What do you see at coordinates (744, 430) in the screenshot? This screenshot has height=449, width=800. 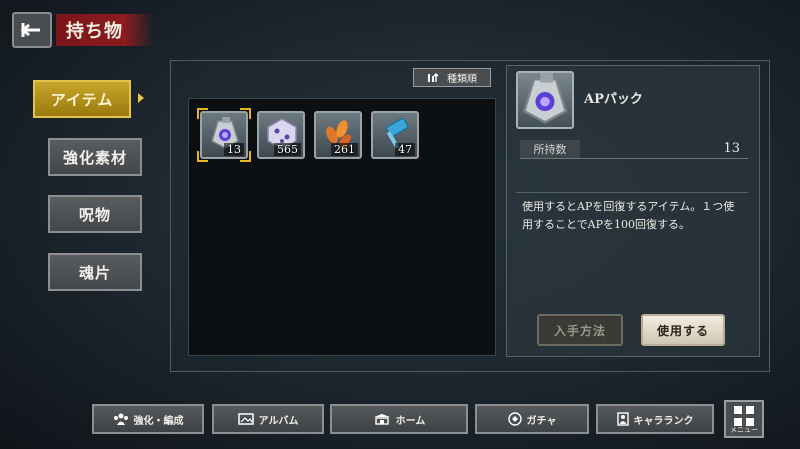 I see `menu-label: メニュー` at bounding box center [744, 430].